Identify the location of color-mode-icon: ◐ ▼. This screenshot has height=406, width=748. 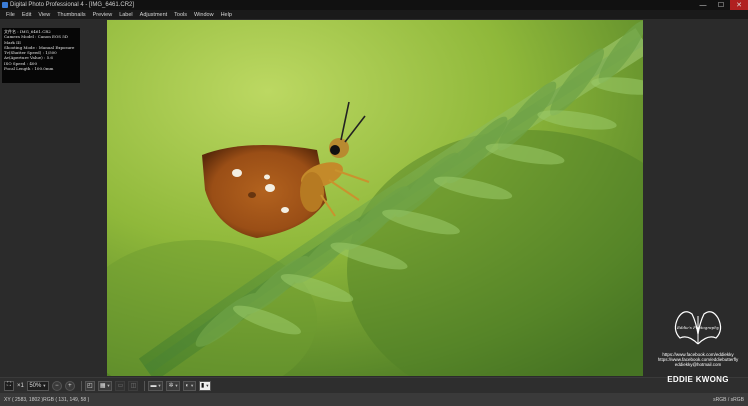
(190, 385).